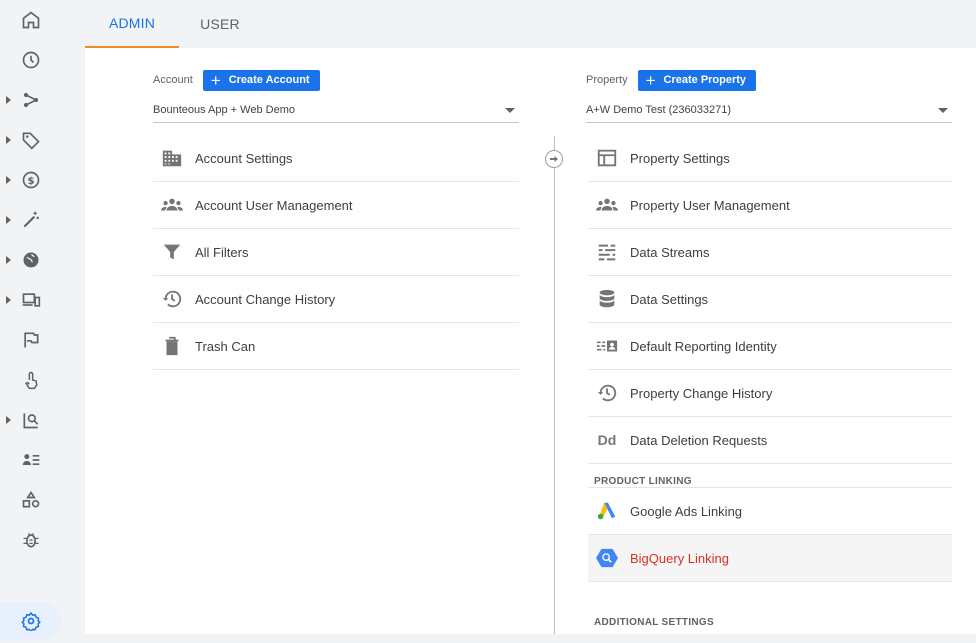  Describe the element at coordinates (679, 558) in the screenshot. I see `bigquery-linking-label: BigQuery Linking` at that location.